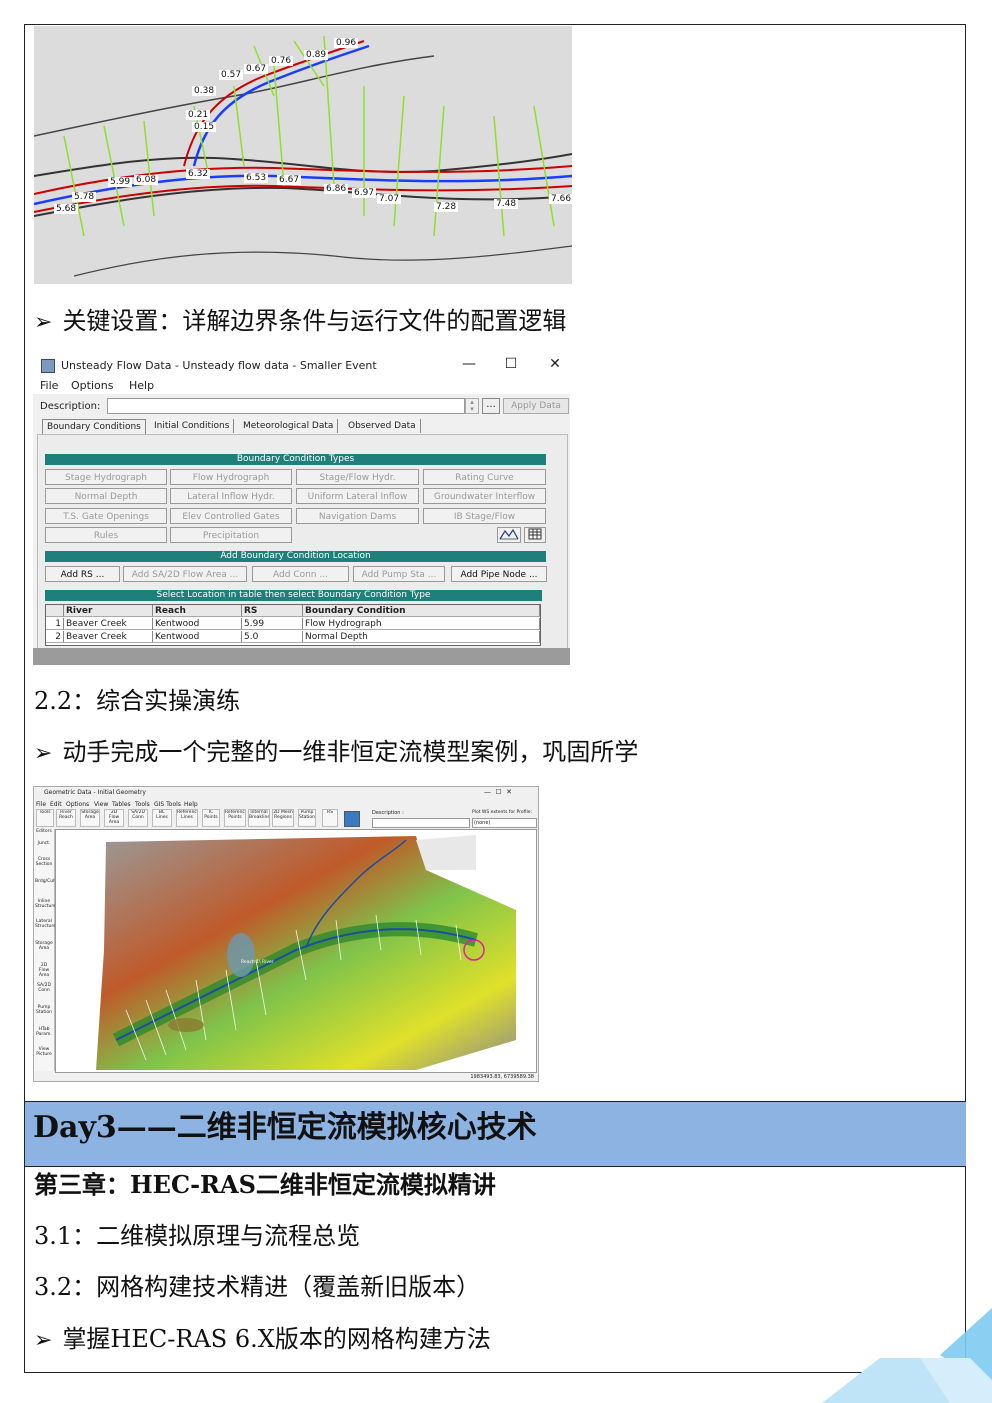 The width and height of the screenshot is (992, 1403). I want to click on table-icon, so click(535, 535).